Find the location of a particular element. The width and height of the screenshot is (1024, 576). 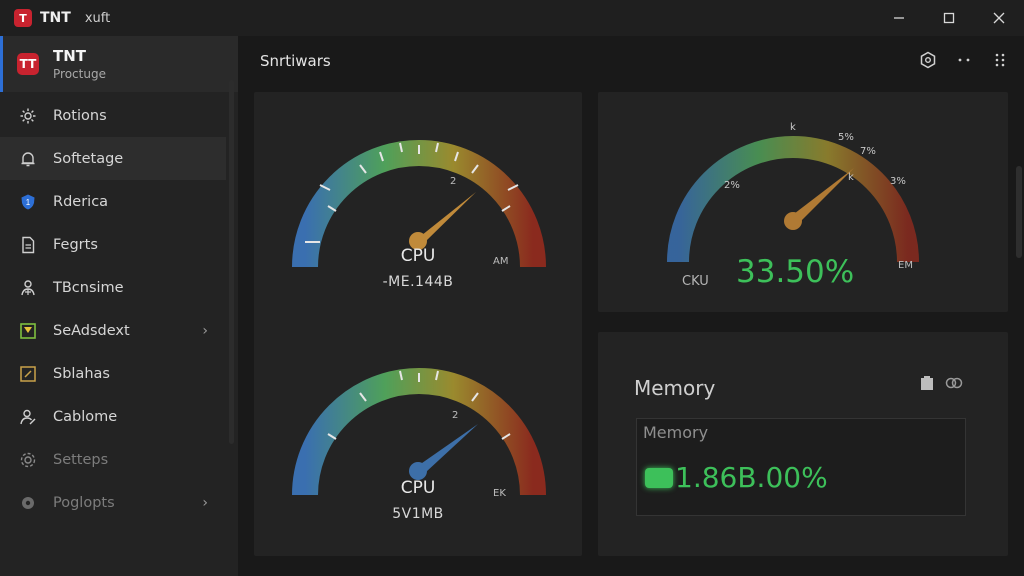

close-button is located at coordinates (999, 18).